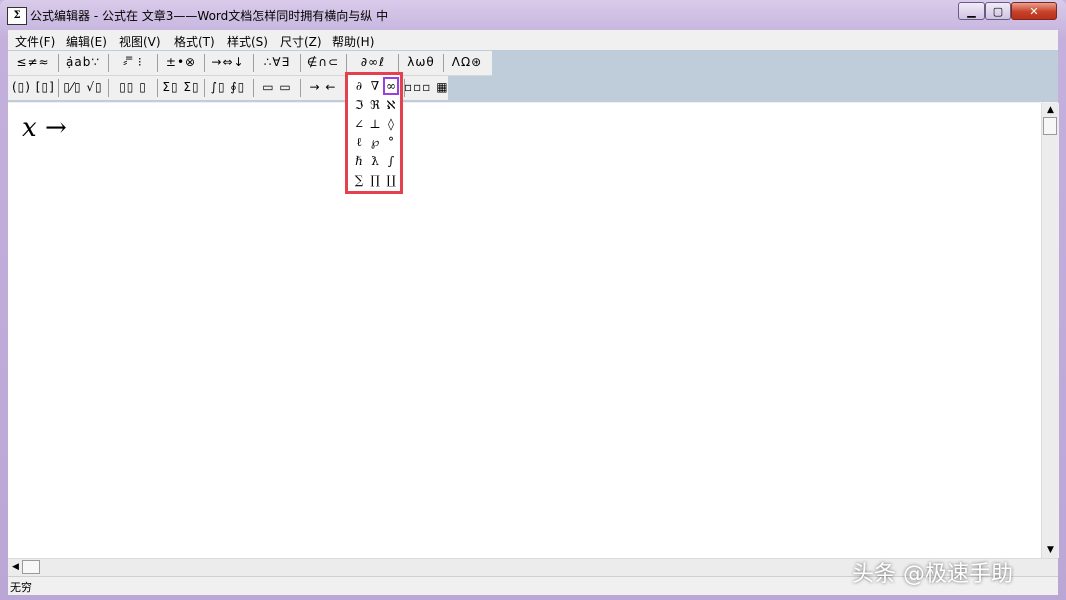  I want to click on greek-lowercase-button: λωθ, so click(421, 62).